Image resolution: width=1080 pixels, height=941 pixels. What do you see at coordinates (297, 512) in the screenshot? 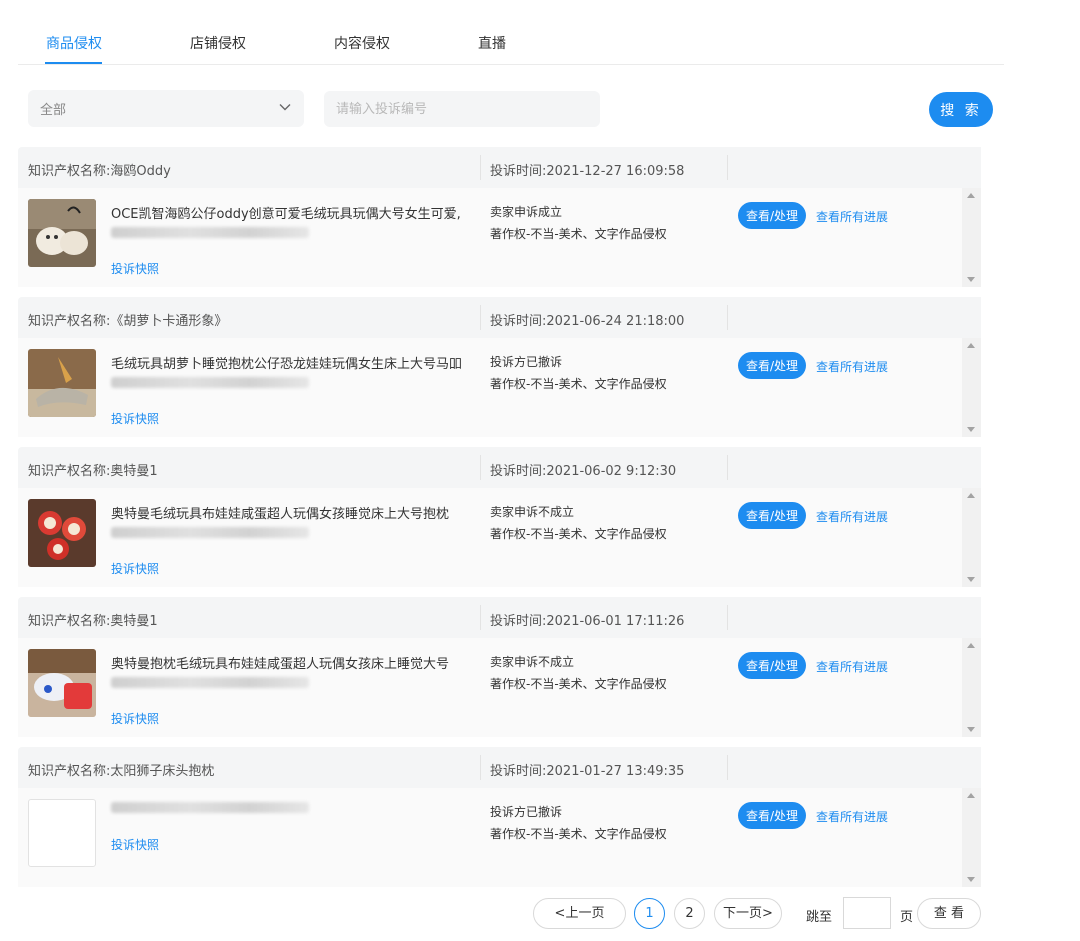
I see `product-title: 奥特曼毛绒玩具布娃娃咸蛋超人玩偶女孩睡觉床上大号抱枕` at bounding box center [297, 512].